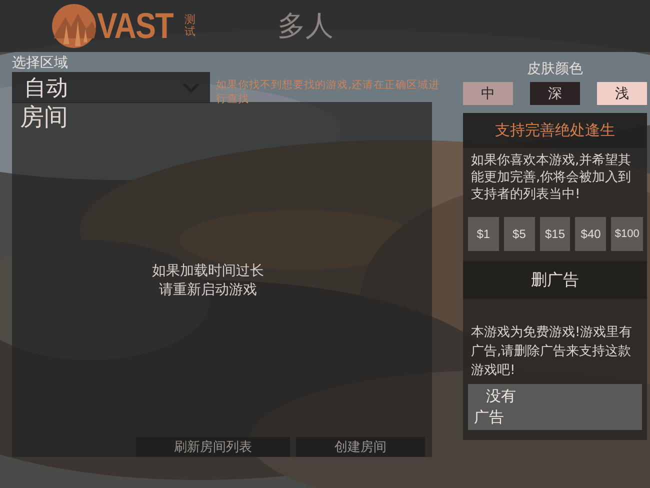  What do you see at coordinates (555, 280) in the screenshot?
I see `remove-ads-title: 删广告` at bounding box center [555, 280].